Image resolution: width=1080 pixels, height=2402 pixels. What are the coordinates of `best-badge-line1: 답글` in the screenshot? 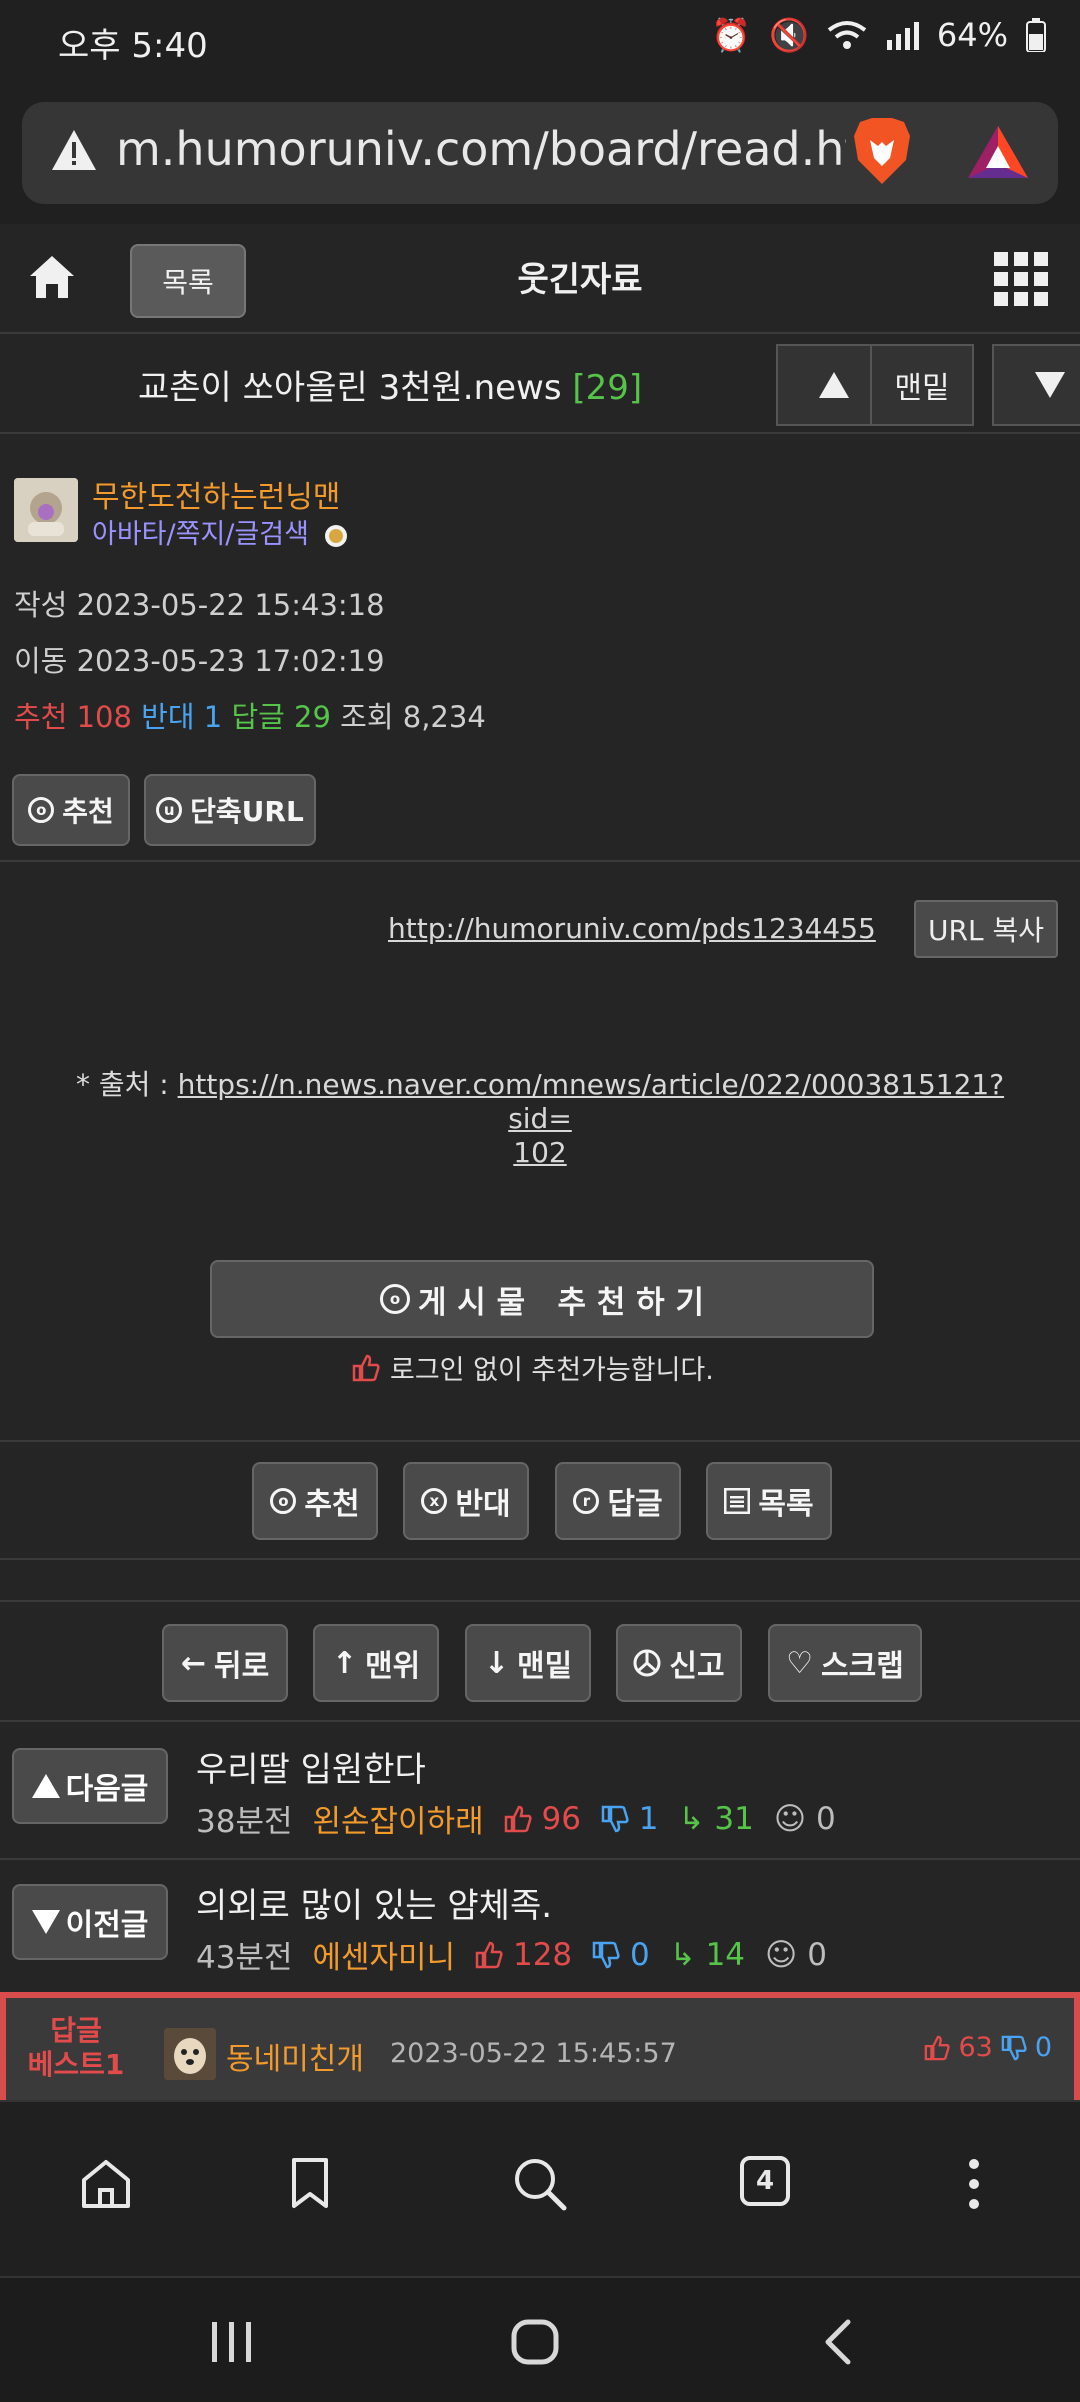 It's located at (76, 2030).